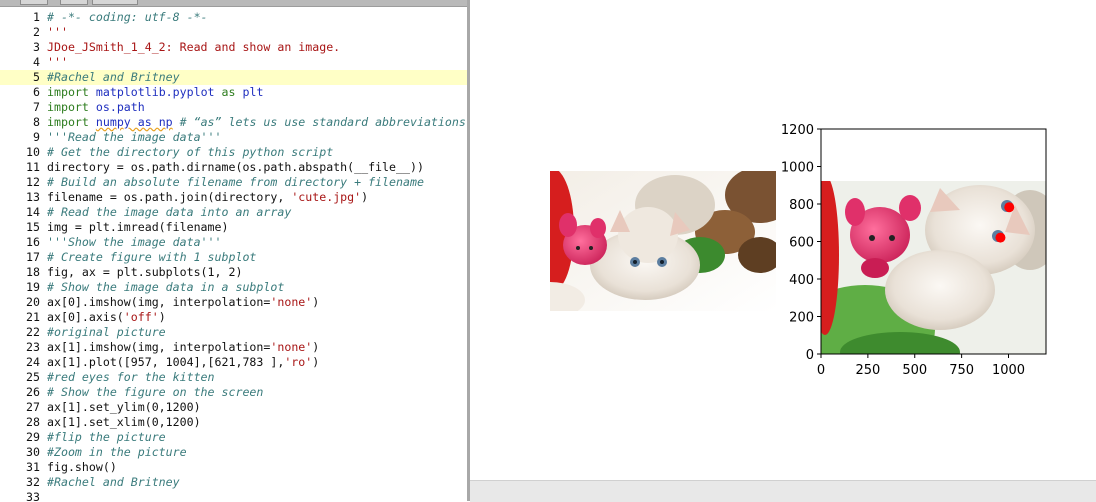 This screenshot has height=502, width=1096. What do you see at coordinates (233, 452) in the screenshot?
I see `code-line: 30 #Zoom in the picture` at bounding box center [233, 452].